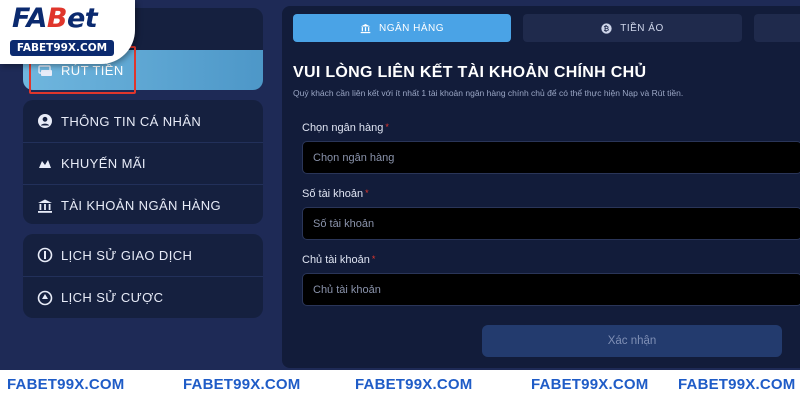 This screenshot has width=800, height=400. I want to click on sidebar-item-label: LỊCH SỬ CƯỢC, so click(112, 297).